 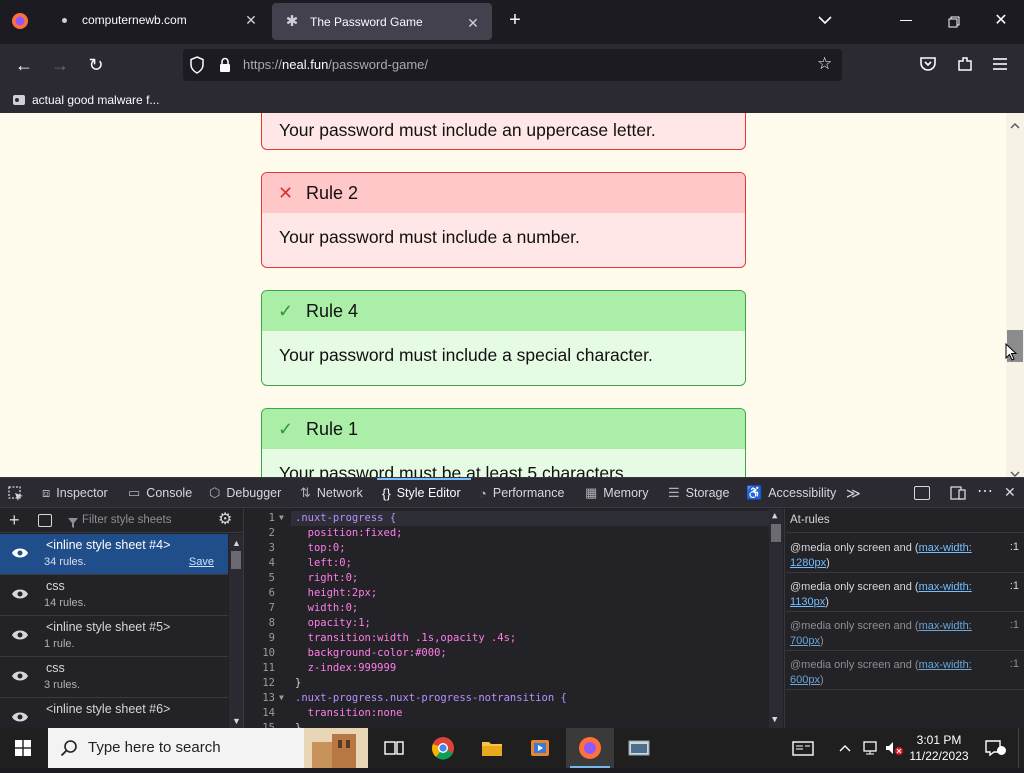 What do you see at coordinates (394, 748) in the screenshot?
I see `task-view-icon` at bounding box center [394, 748].